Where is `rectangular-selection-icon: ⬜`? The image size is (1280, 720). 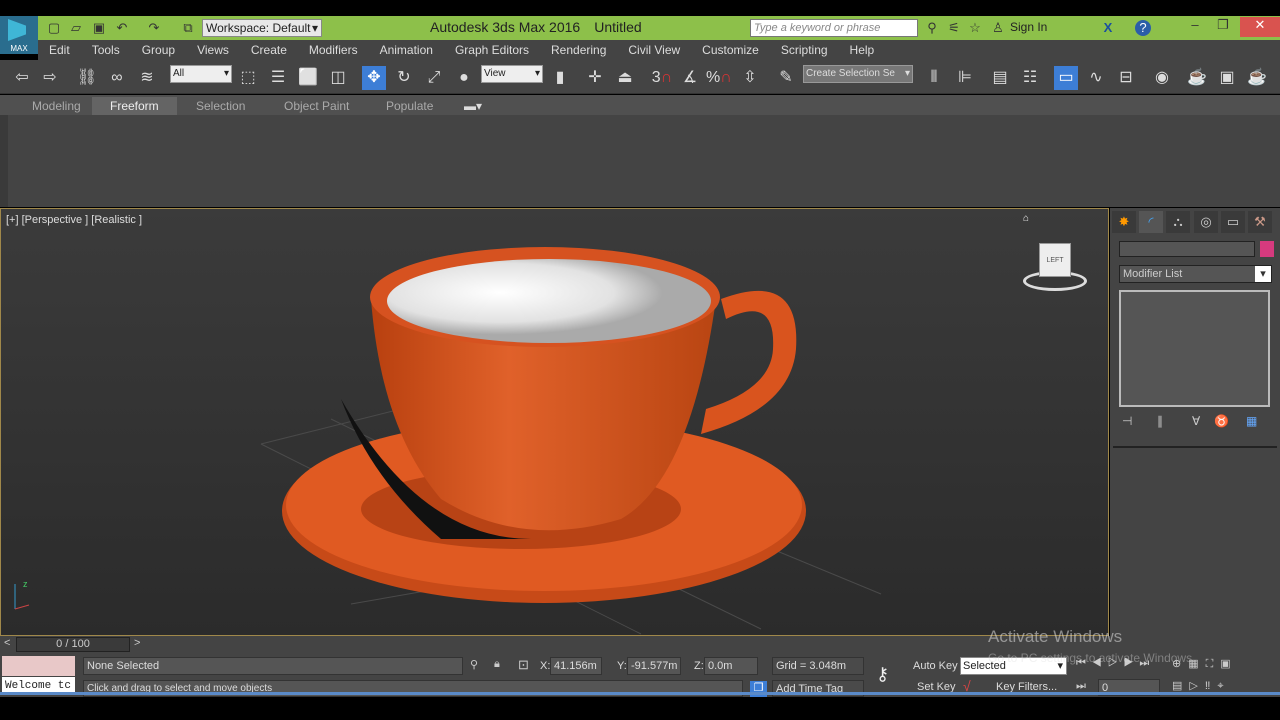
rectangular-selection-icon: ⬜ is located at coordinates (308, 78).